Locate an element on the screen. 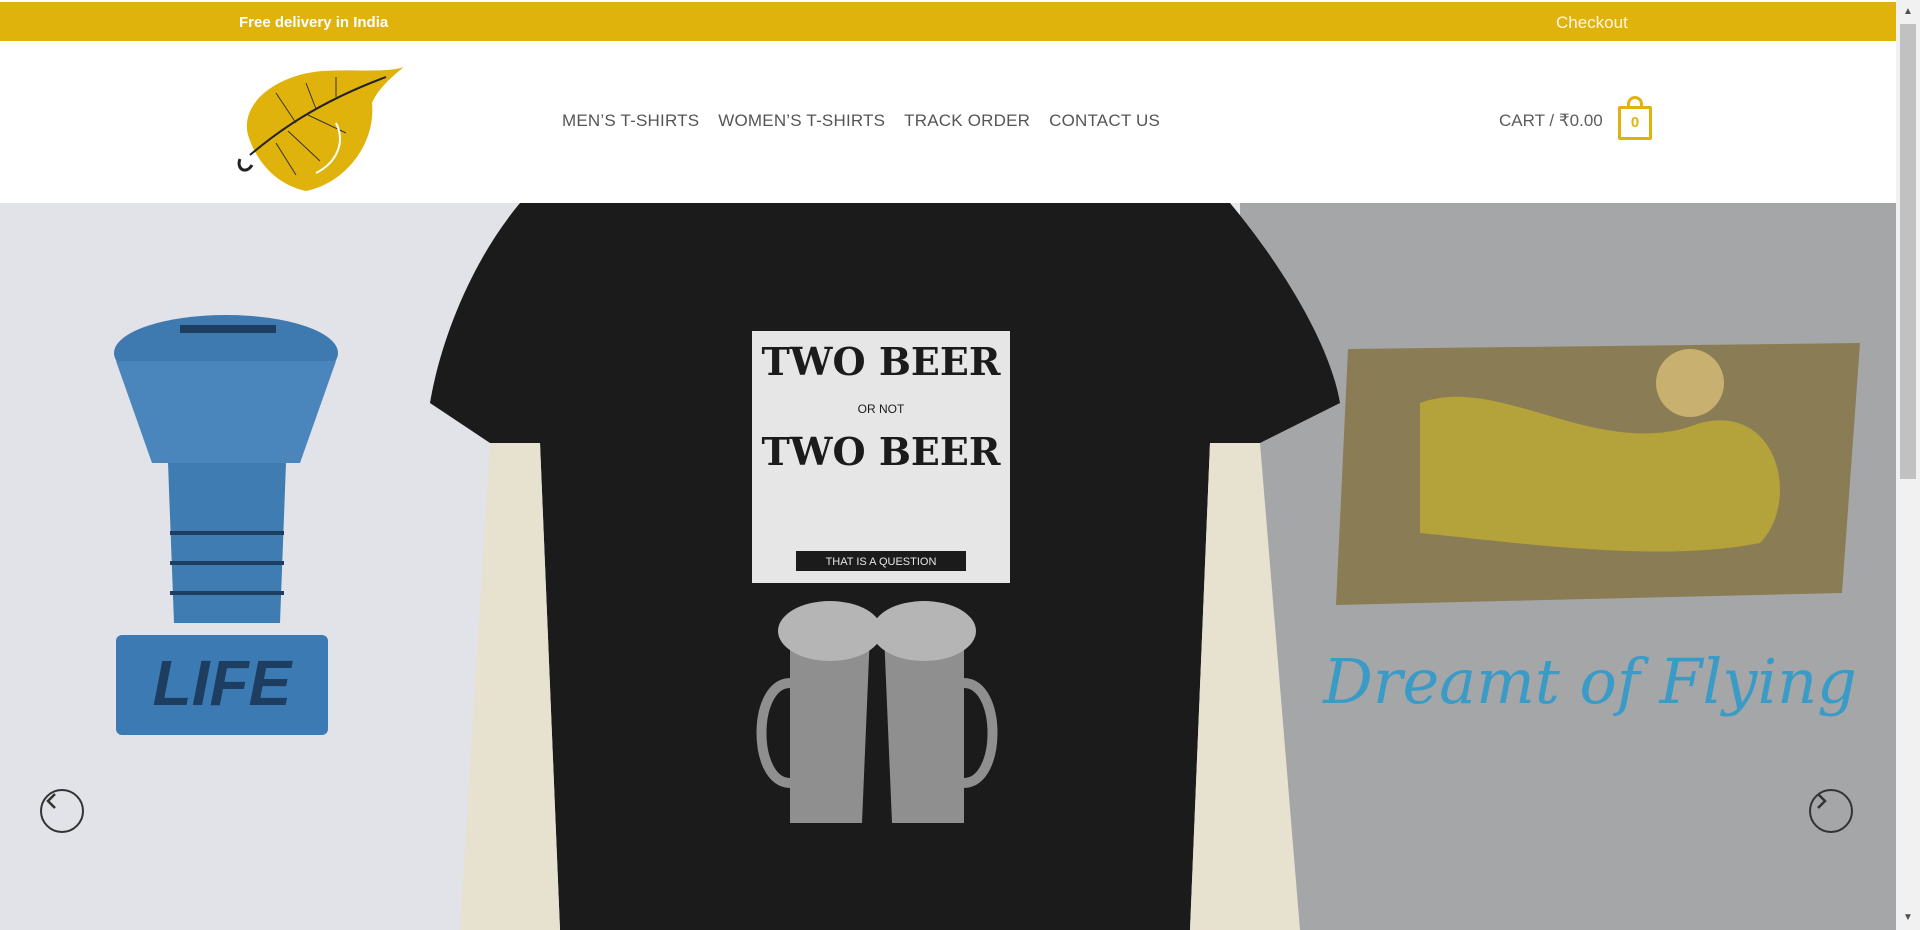 Image resolution: width=1920 pixels, height=930 pixels. chevron-left-icon is located at coordinates (51, 801).